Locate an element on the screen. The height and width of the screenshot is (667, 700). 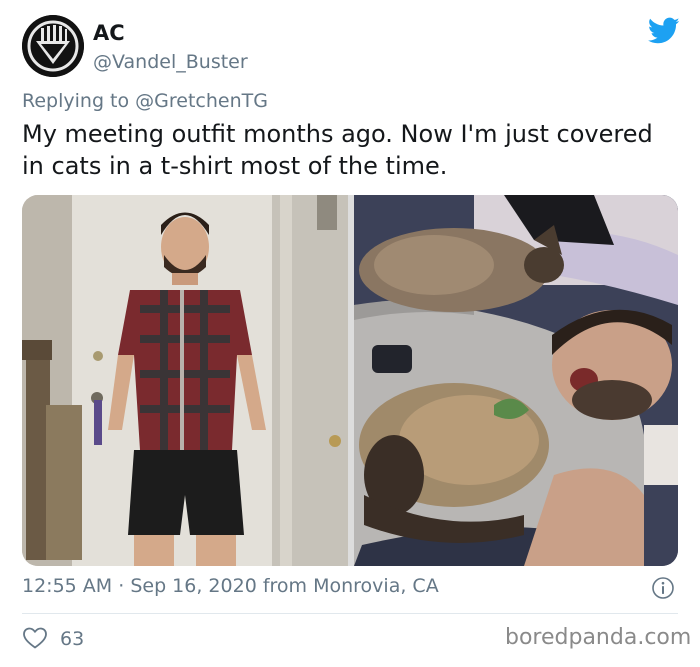
watermark: boredpanda.com is located at coordinates (598, 637).